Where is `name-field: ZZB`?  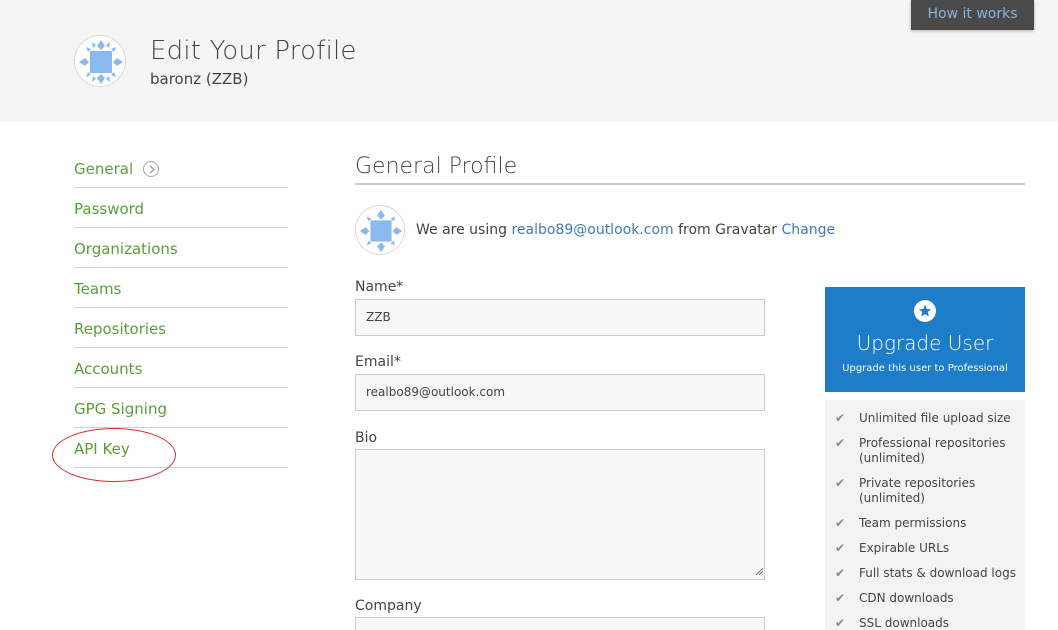
name-field: ZZB is located at coordinates (560, 317).